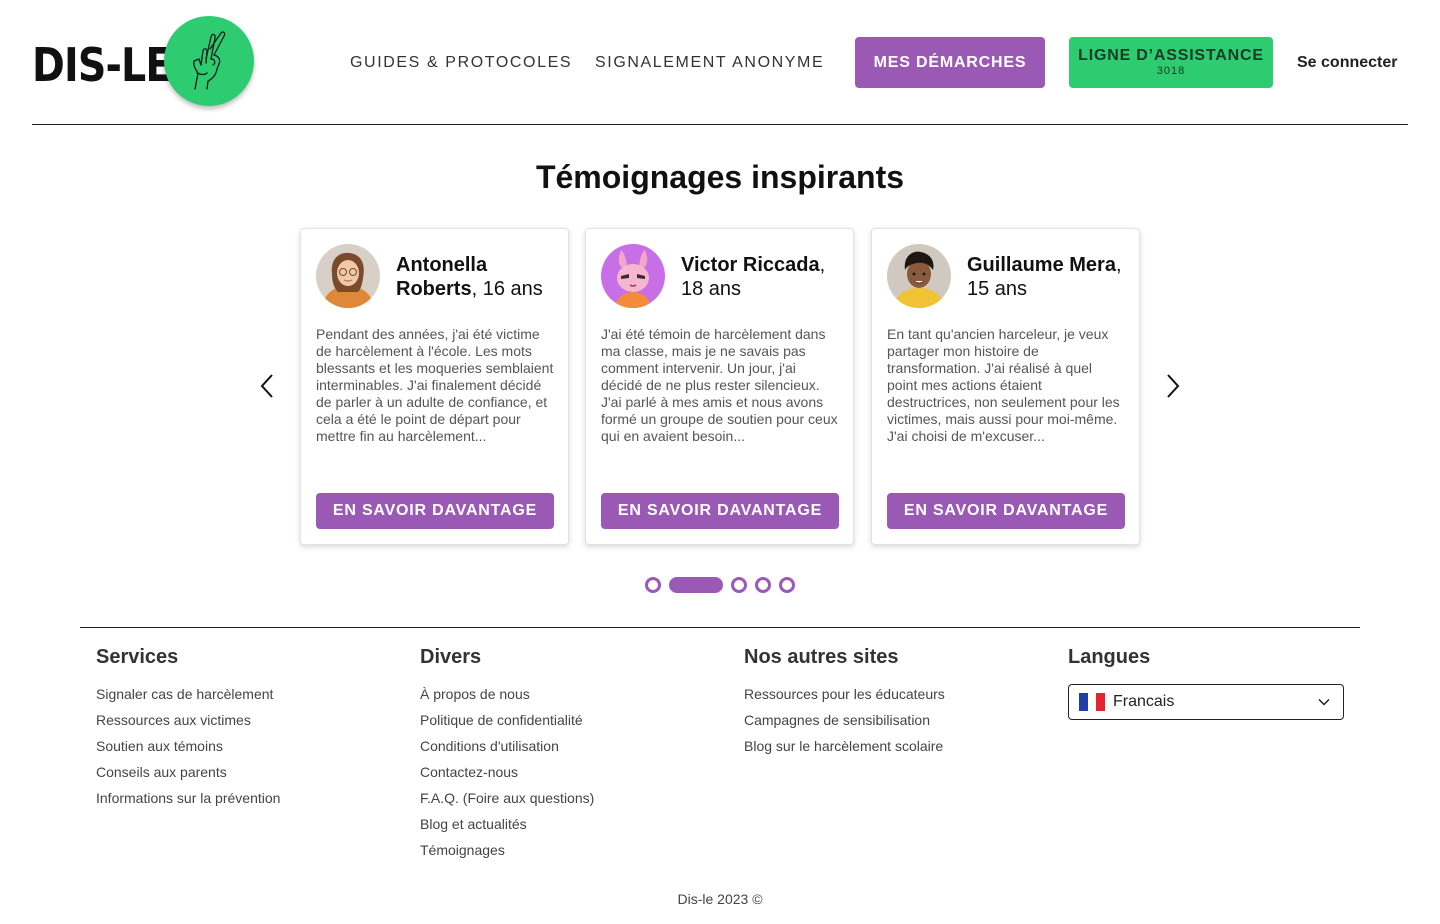 The image size is (1440, 924). What do you see at coordinates (188, 694) in the screenshot?
I see `footer-link: Signaler cas de harcèlement` at bounding box center [188, 694].